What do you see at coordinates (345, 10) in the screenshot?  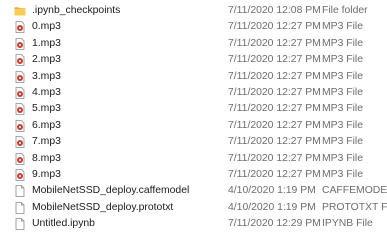 I see `file-type: File folder` at bounding box center [345, 10].